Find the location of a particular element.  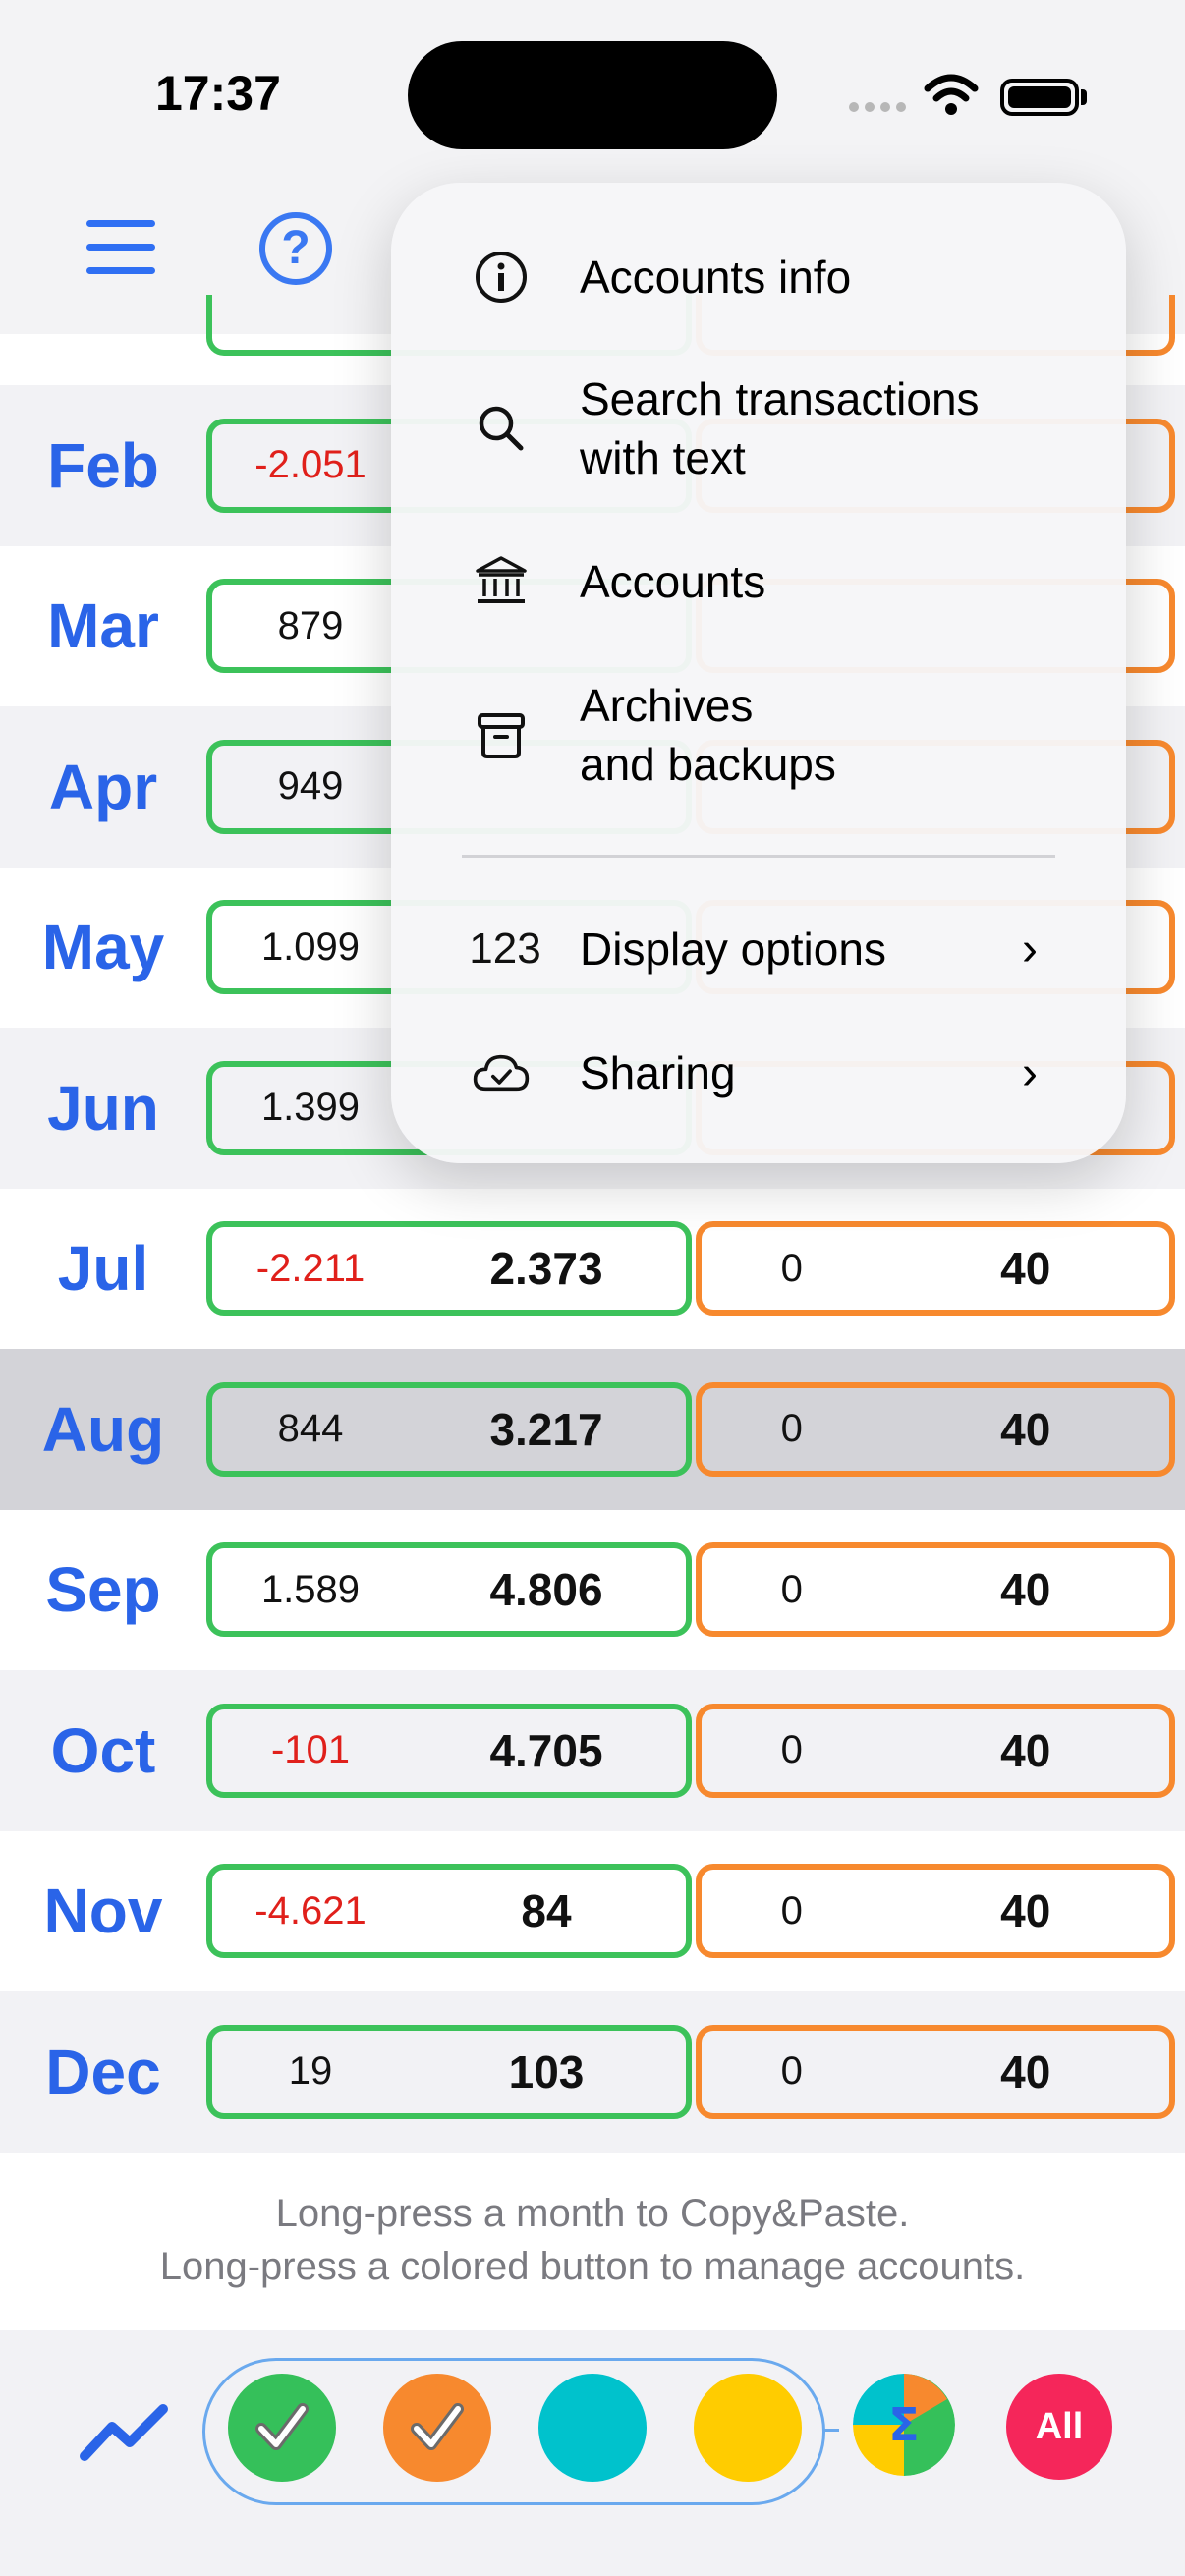

numbers-icon: 123 is located at coordinates (505, 948).